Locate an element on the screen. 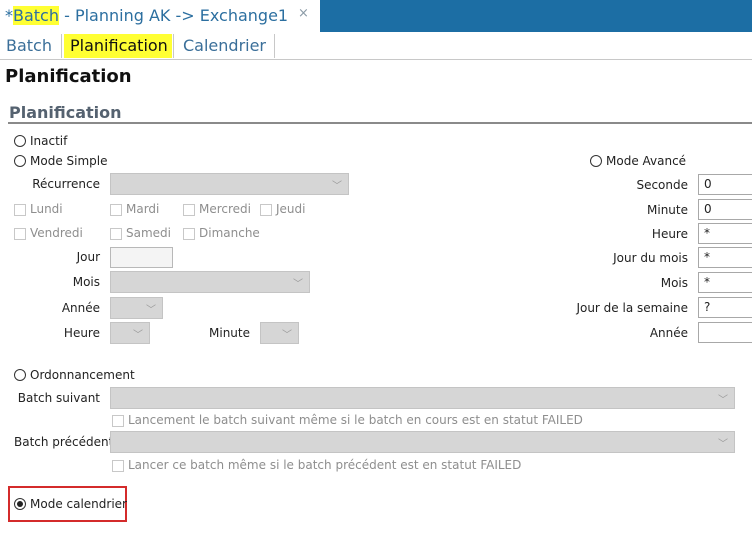  jour-semaine-label: Jour de la semaine is located at coordinates (632, 308).